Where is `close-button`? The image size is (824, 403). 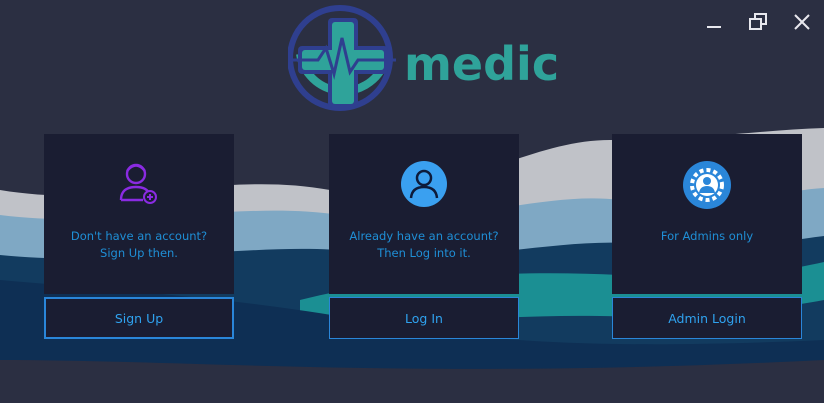 close-button is located at coordinates (802, 22).